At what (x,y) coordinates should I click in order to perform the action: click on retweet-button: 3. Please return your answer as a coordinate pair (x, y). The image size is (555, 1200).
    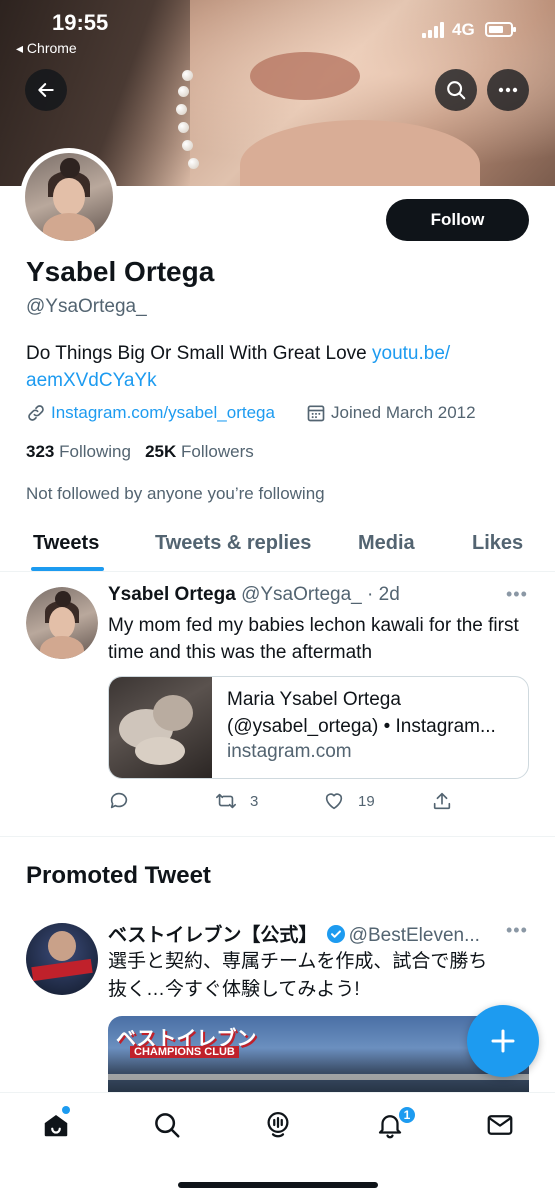
    Looking at the image, I should click on (236, 801).